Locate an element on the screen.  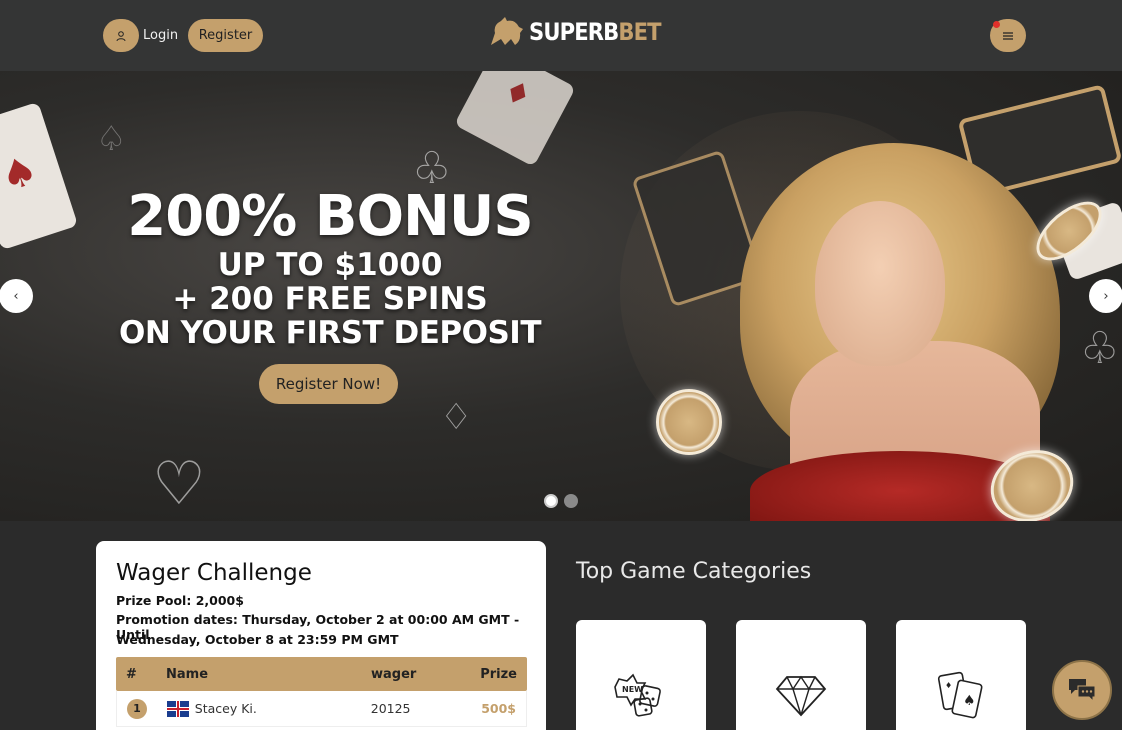
new-dice-icon: NEW is located at coordinates (637, 695).